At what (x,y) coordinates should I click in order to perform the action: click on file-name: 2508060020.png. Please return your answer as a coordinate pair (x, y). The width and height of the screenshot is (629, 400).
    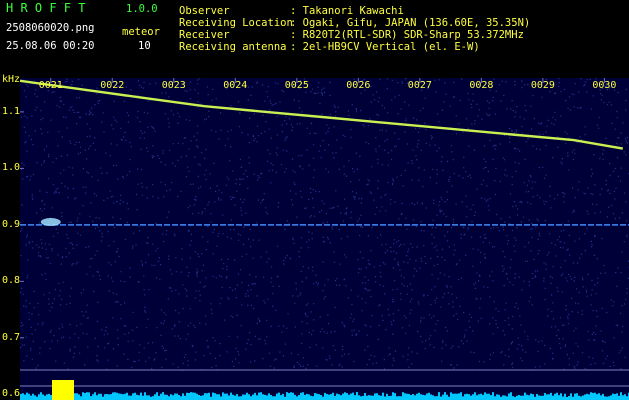
    Looking at the image, I should click on (50, 28).